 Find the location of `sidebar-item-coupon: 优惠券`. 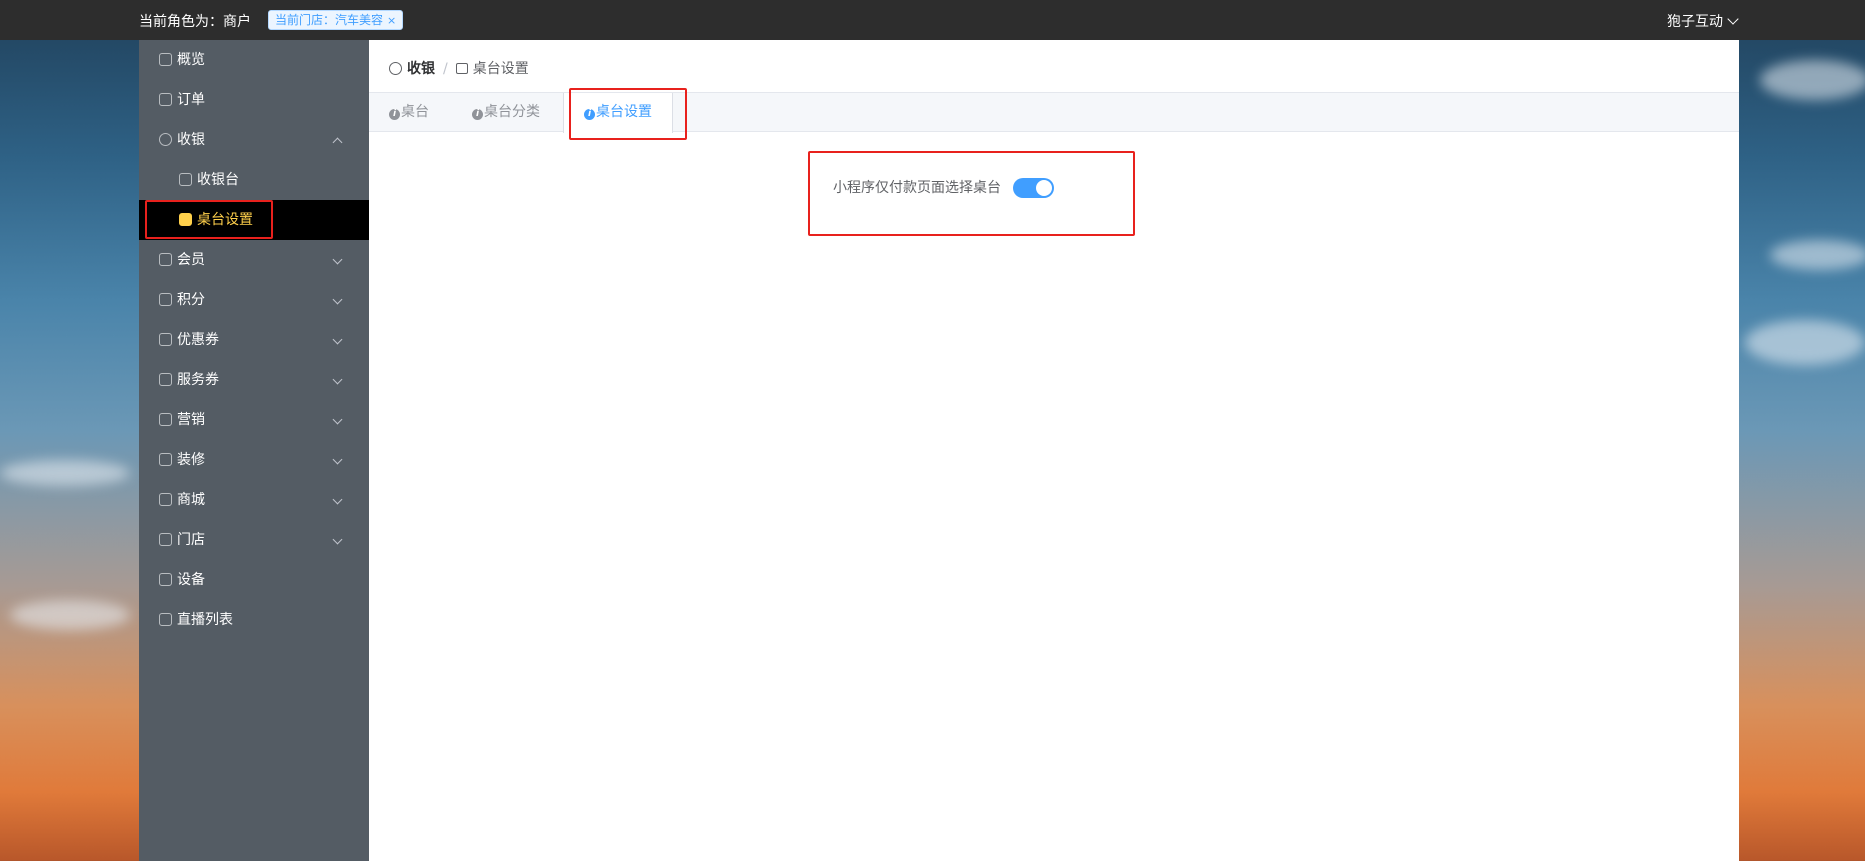

sidebar-item-coupon: 优惠券 is located at coordinates (254, 340).